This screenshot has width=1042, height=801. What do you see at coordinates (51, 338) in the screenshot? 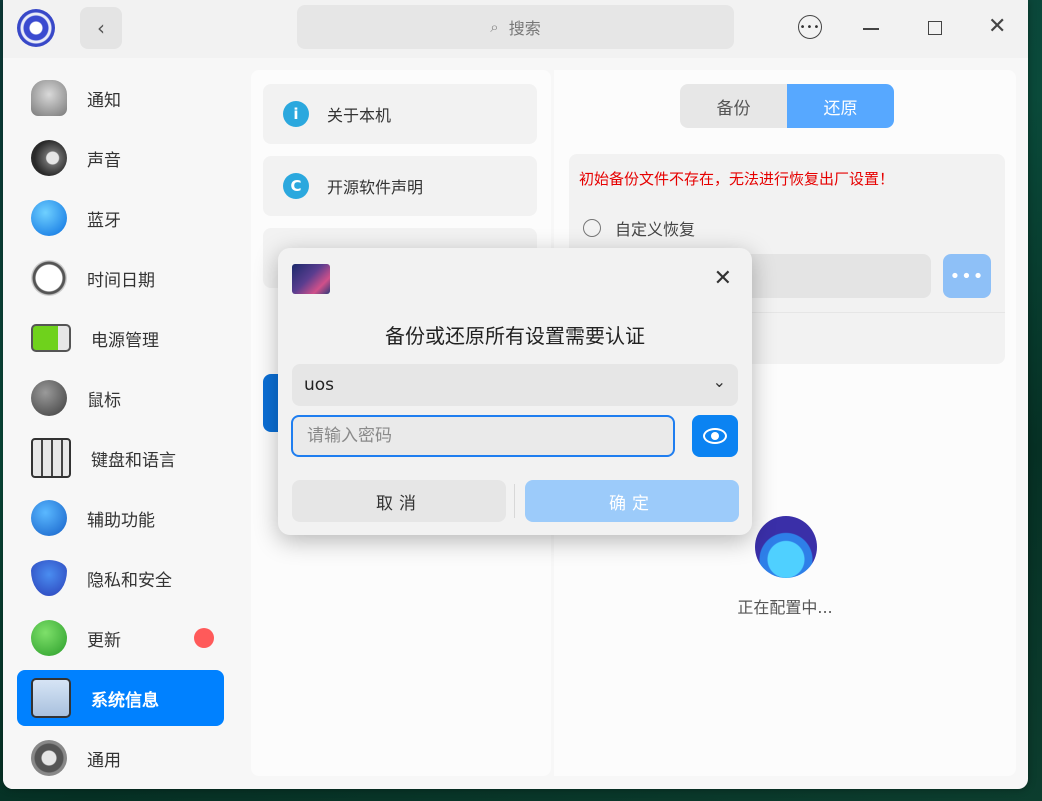
I see `battery-icon` at bounding box center [51, 338].